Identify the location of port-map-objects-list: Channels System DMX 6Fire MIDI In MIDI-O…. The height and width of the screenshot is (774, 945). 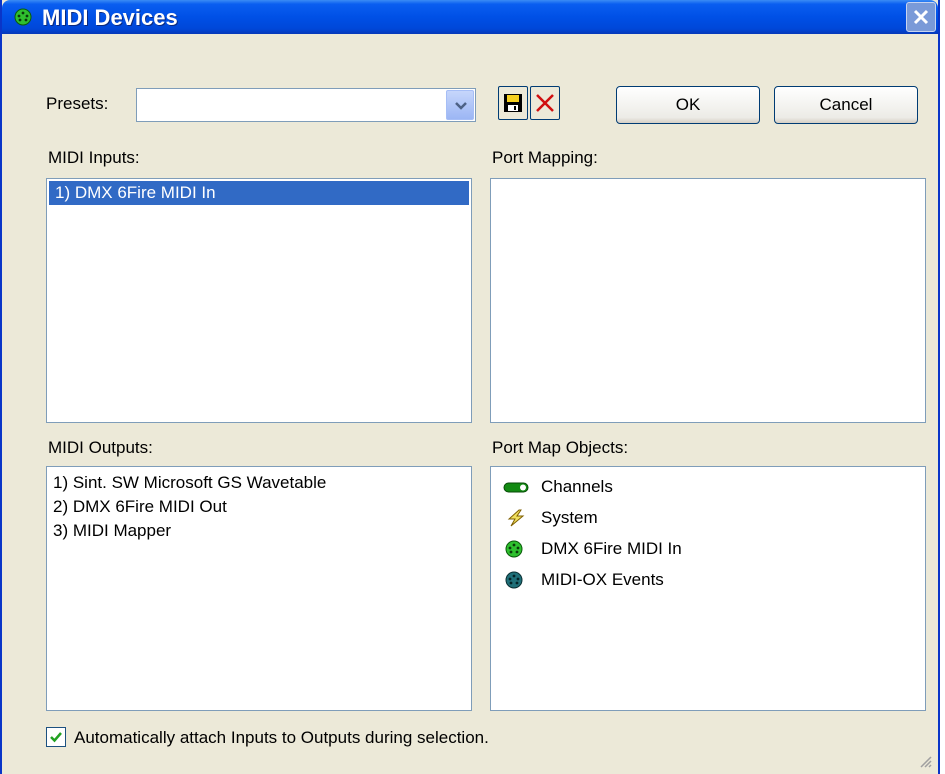
(708, 588).